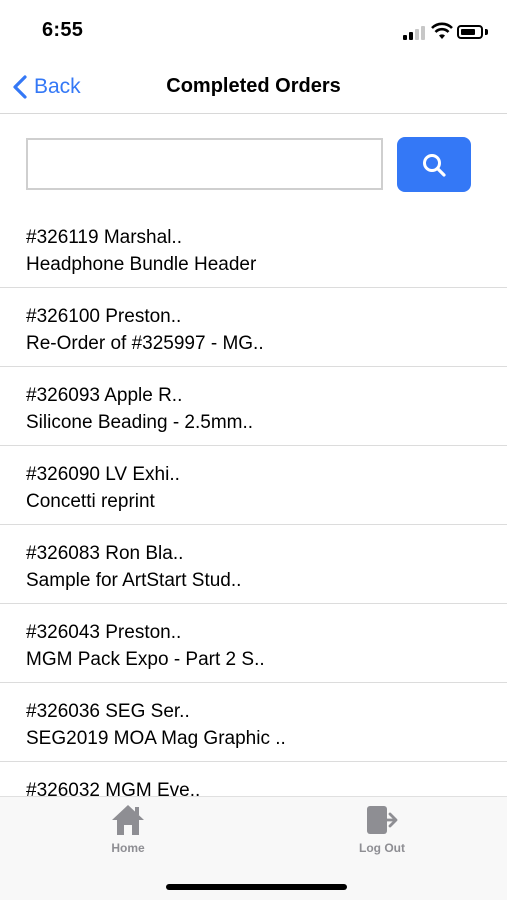 This screenshot has height=900, width=507. I want to click on tab-home: Home, so click(128, 829).